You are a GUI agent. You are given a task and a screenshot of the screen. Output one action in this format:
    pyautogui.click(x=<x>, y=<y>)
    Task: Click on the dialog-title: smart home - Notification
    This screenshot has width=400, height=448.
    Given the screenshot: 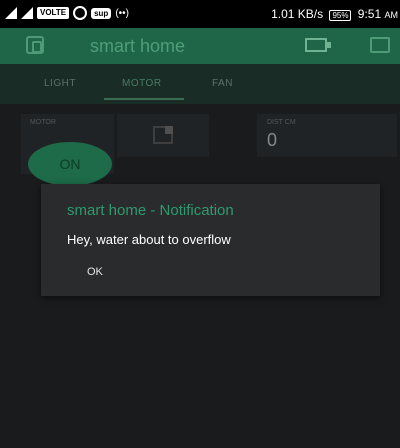 What is the action you would take?
    pyautogui.click(x=150, y=210)
    